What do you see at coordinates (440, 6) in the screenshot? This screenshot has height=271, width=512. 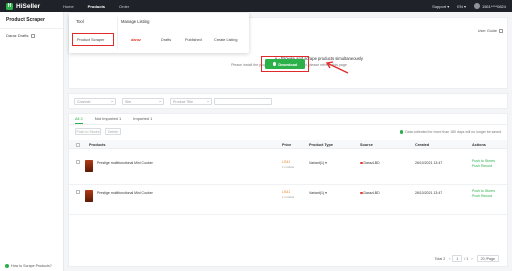 I see `support-menu: Support ▾` at bounding box center [440, 6].